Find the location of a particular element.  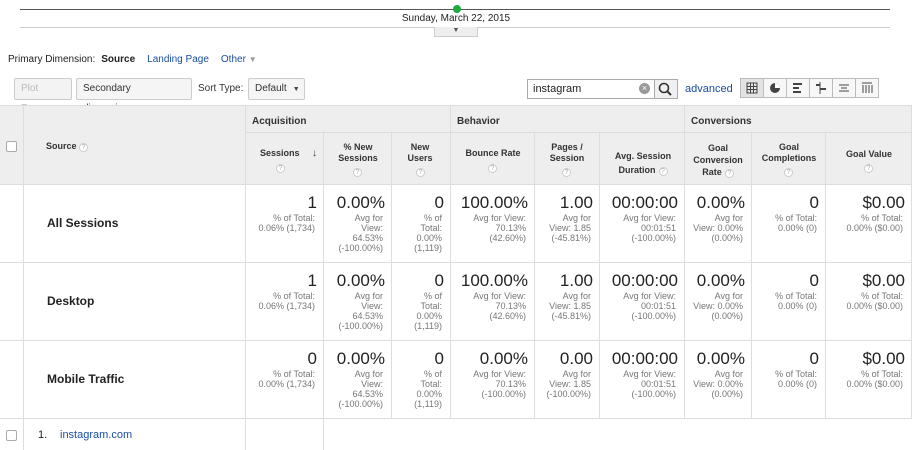

summary-row-select-cell is located at coordinates (12, 380).